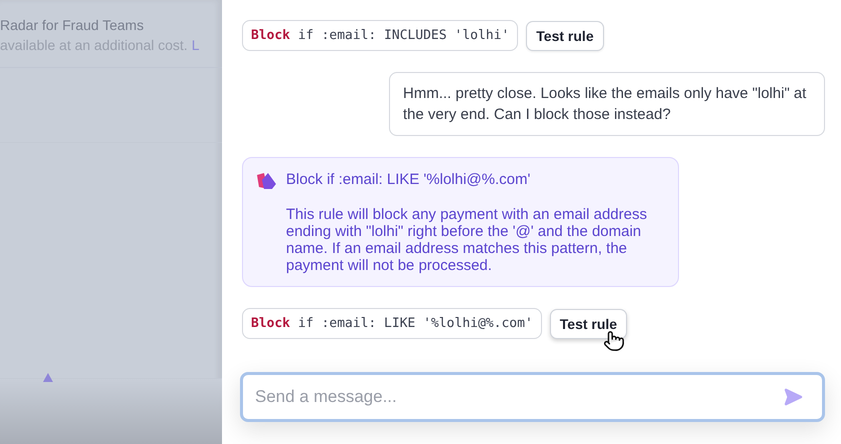  I want to click on triangle-icon, so click(48, 377).